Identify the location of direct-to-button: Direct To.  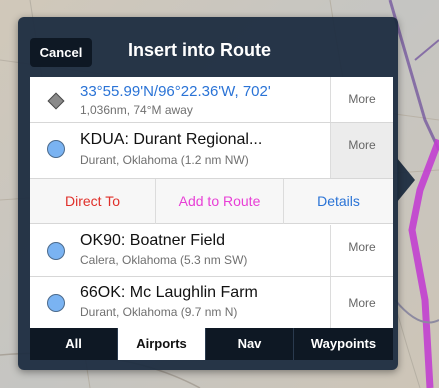
(93, 201).